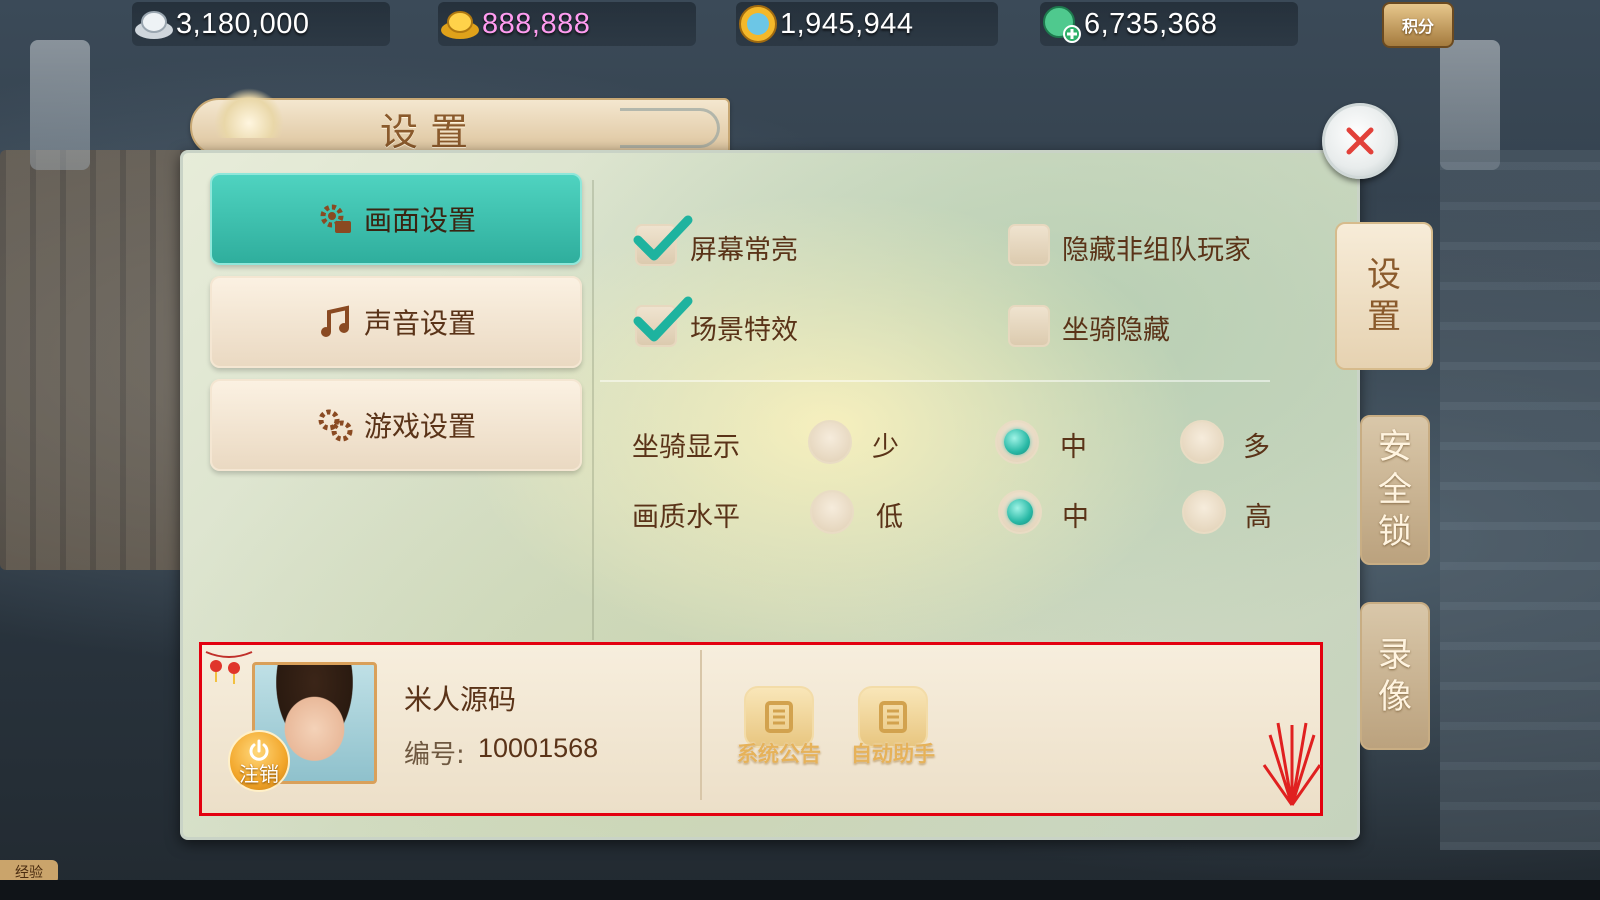 The height and width of the screenshot is (900, 1600). Describe the element at coordinates (1520, 500) in the screenshot. I see `background-wall` at that location.